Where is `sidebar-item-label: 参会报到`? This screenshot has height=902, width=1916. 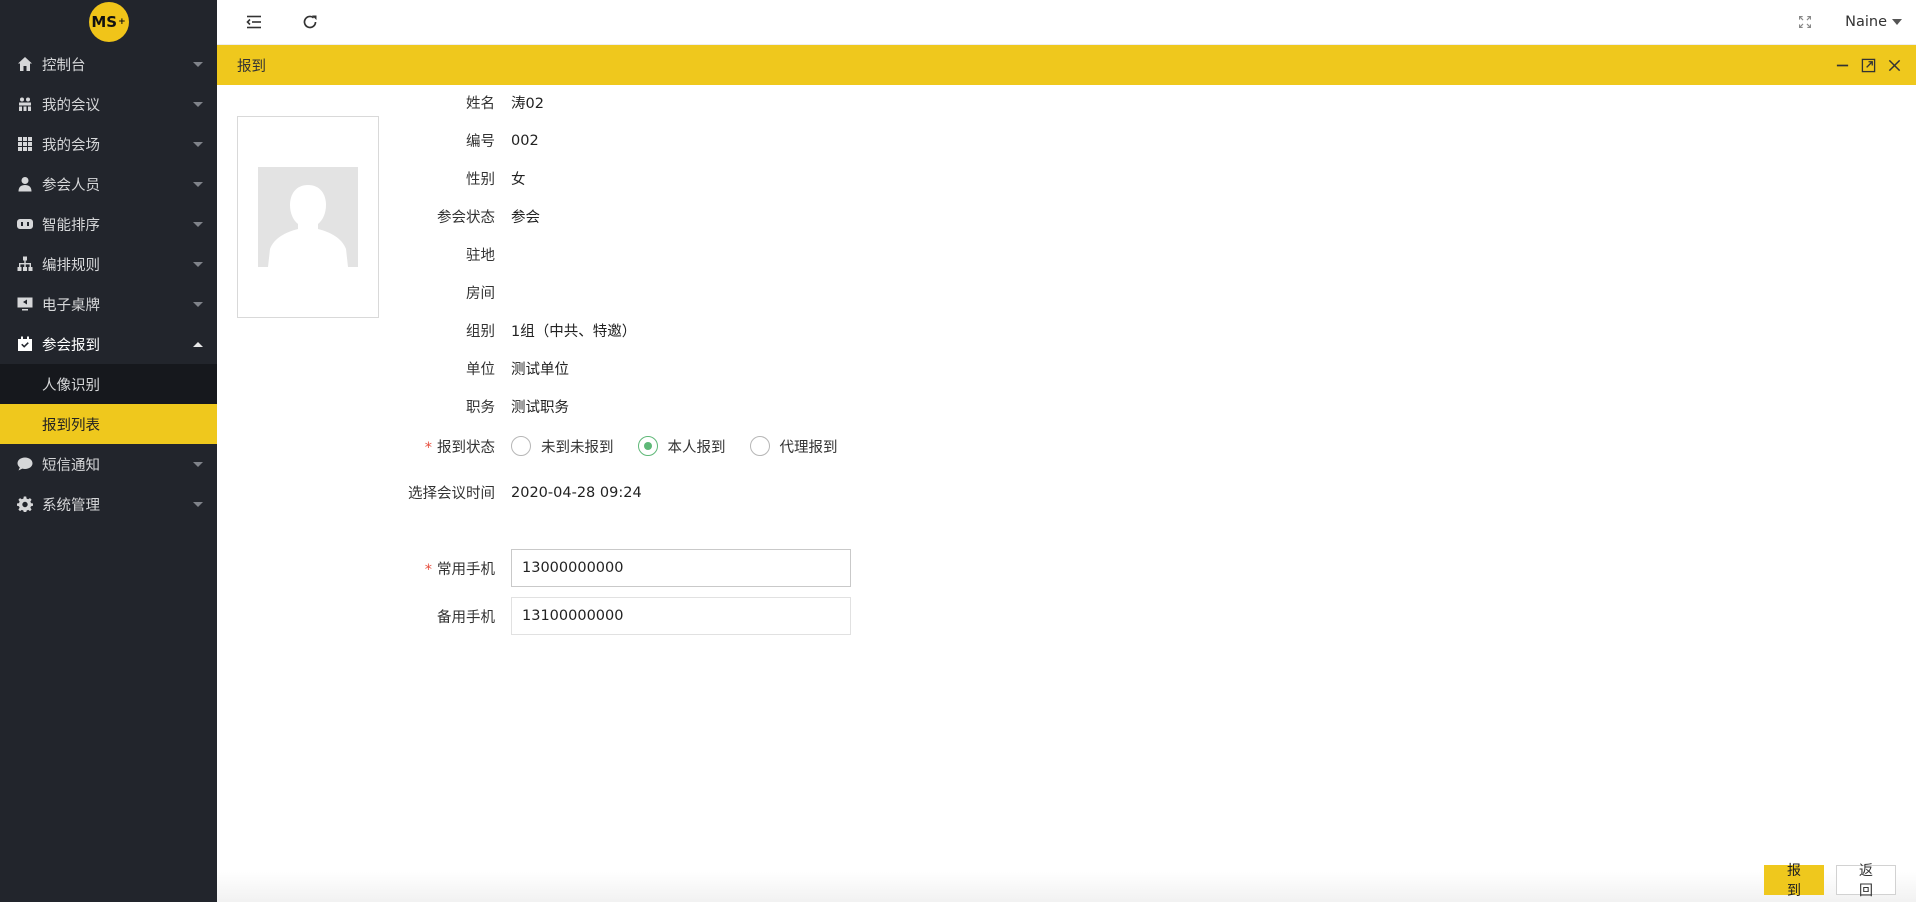
sidebar-item-label: 参会报到 is located at coordinates (71, 345).